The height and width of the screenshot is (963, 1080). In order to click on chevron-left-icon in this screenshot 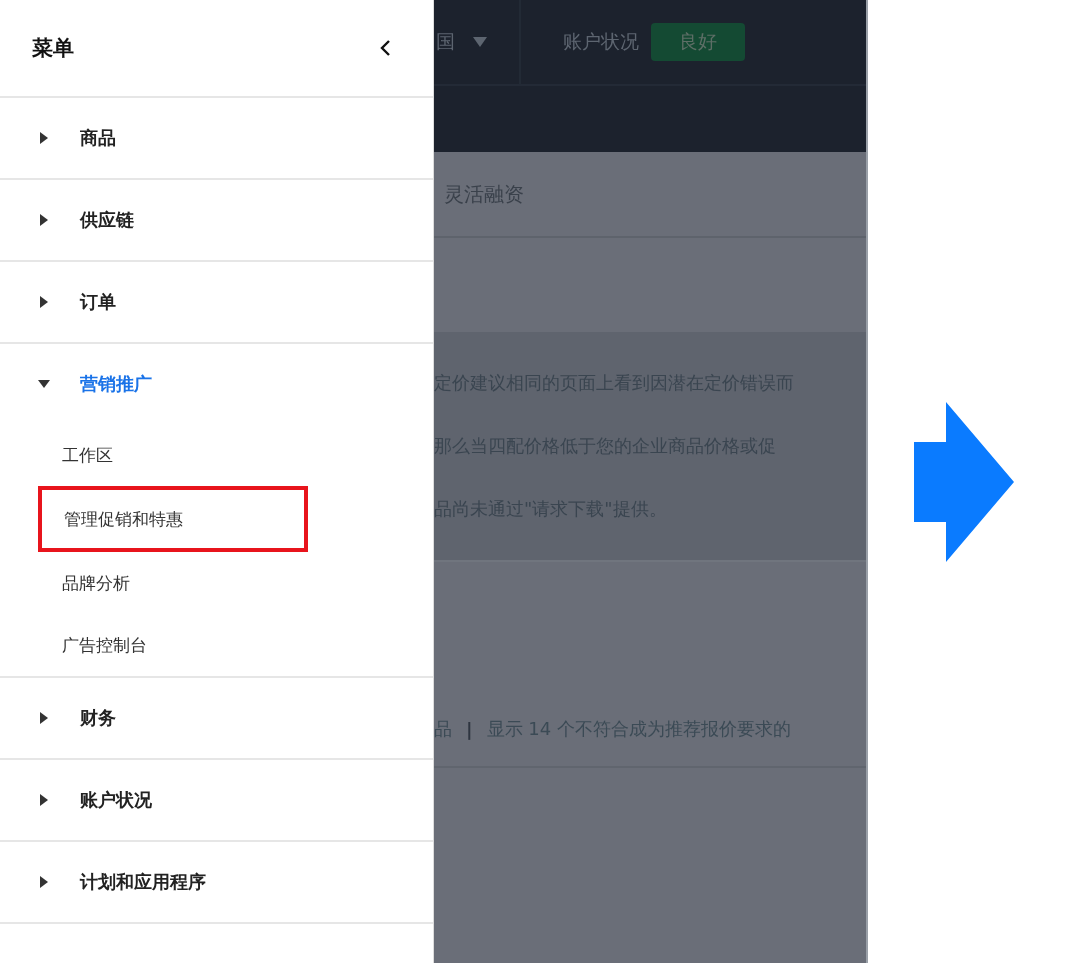, I will do `click(385, 48)`.